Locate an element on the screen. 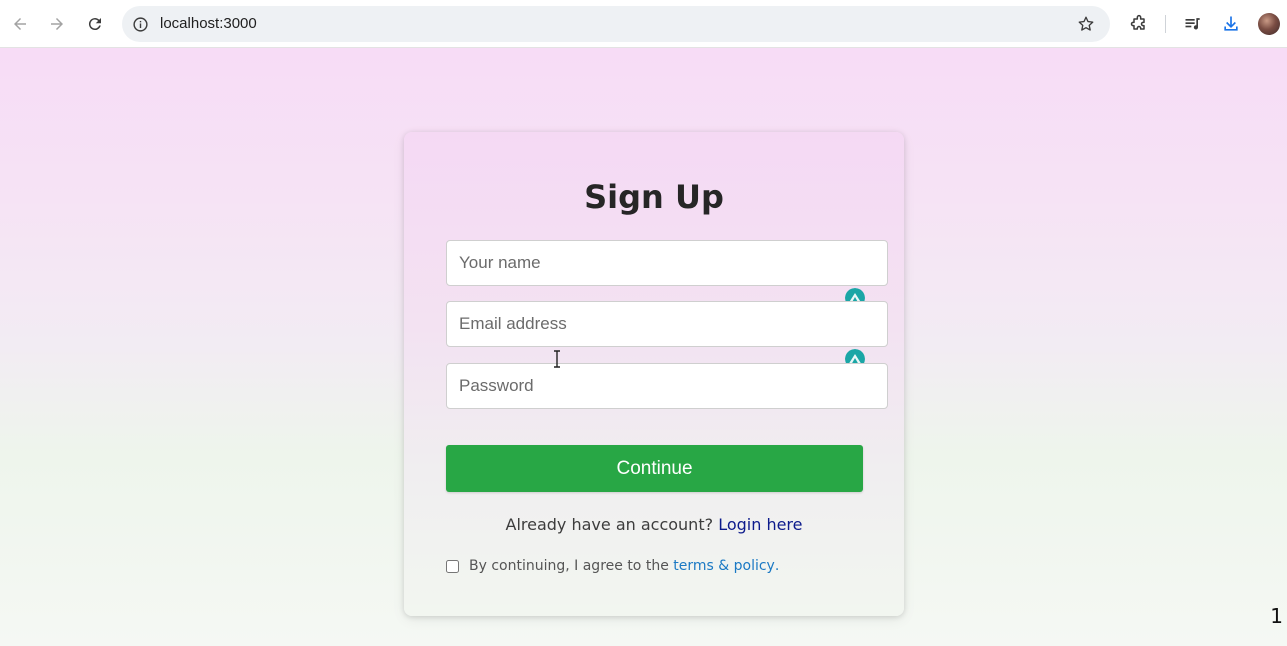 The image size is (1287, 646). email-input is located at coordinates (667, 324).